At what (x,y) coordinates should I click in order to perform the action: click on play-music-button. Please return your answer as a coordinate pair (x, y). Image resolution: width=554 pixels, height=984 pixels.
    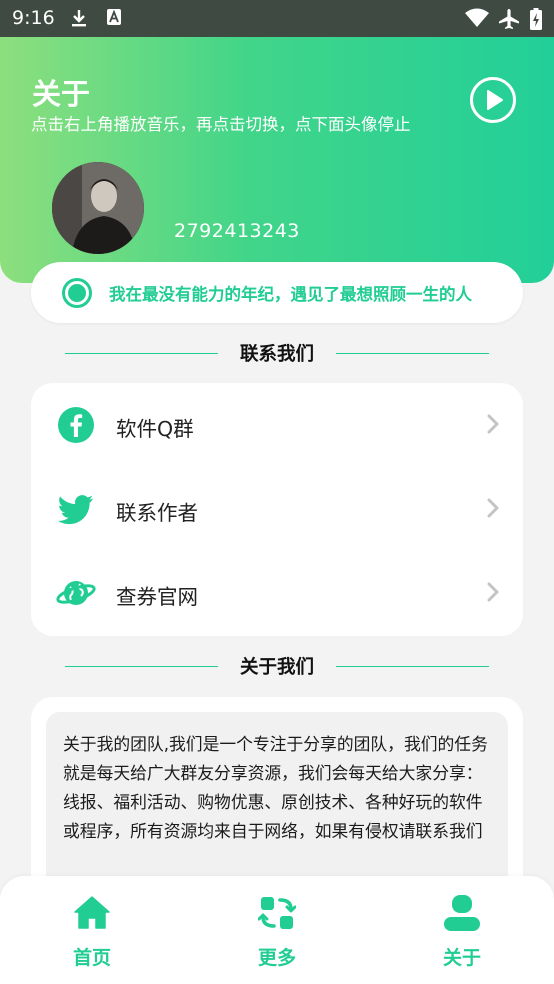
    Looking at the image, I should click on (493, 100).